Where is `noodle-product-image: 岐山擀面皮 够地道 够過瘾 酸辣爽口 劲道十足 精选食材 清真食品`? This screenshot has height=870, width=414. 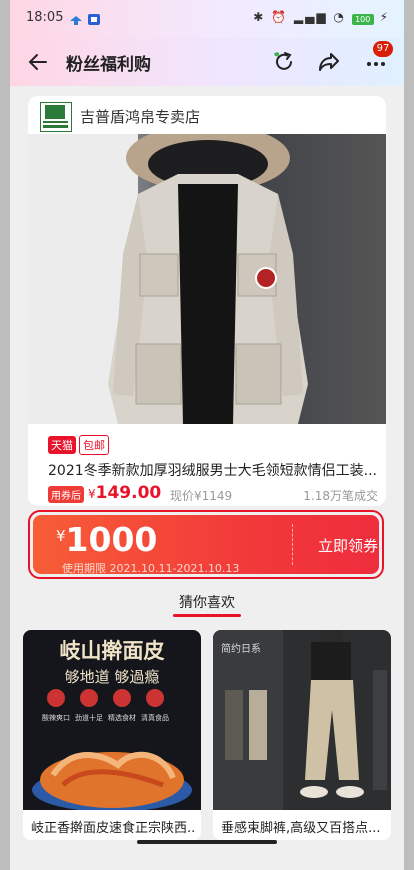
noodle-product-image: 岐山擀面皮 够地道 够過瘾 酸辣爽口 劲道十足 精选食材 清真食品 is located at coordinates (112, 720).